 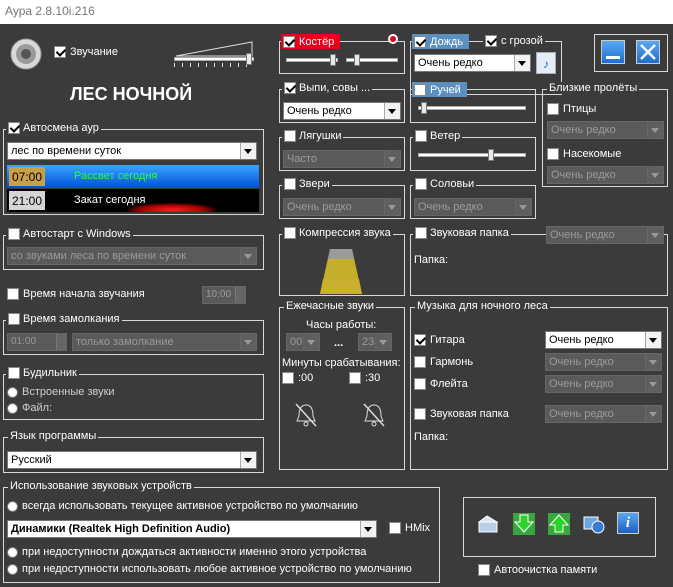 I want to click on campfire-header: Костёр, so click(x=311, y=41).